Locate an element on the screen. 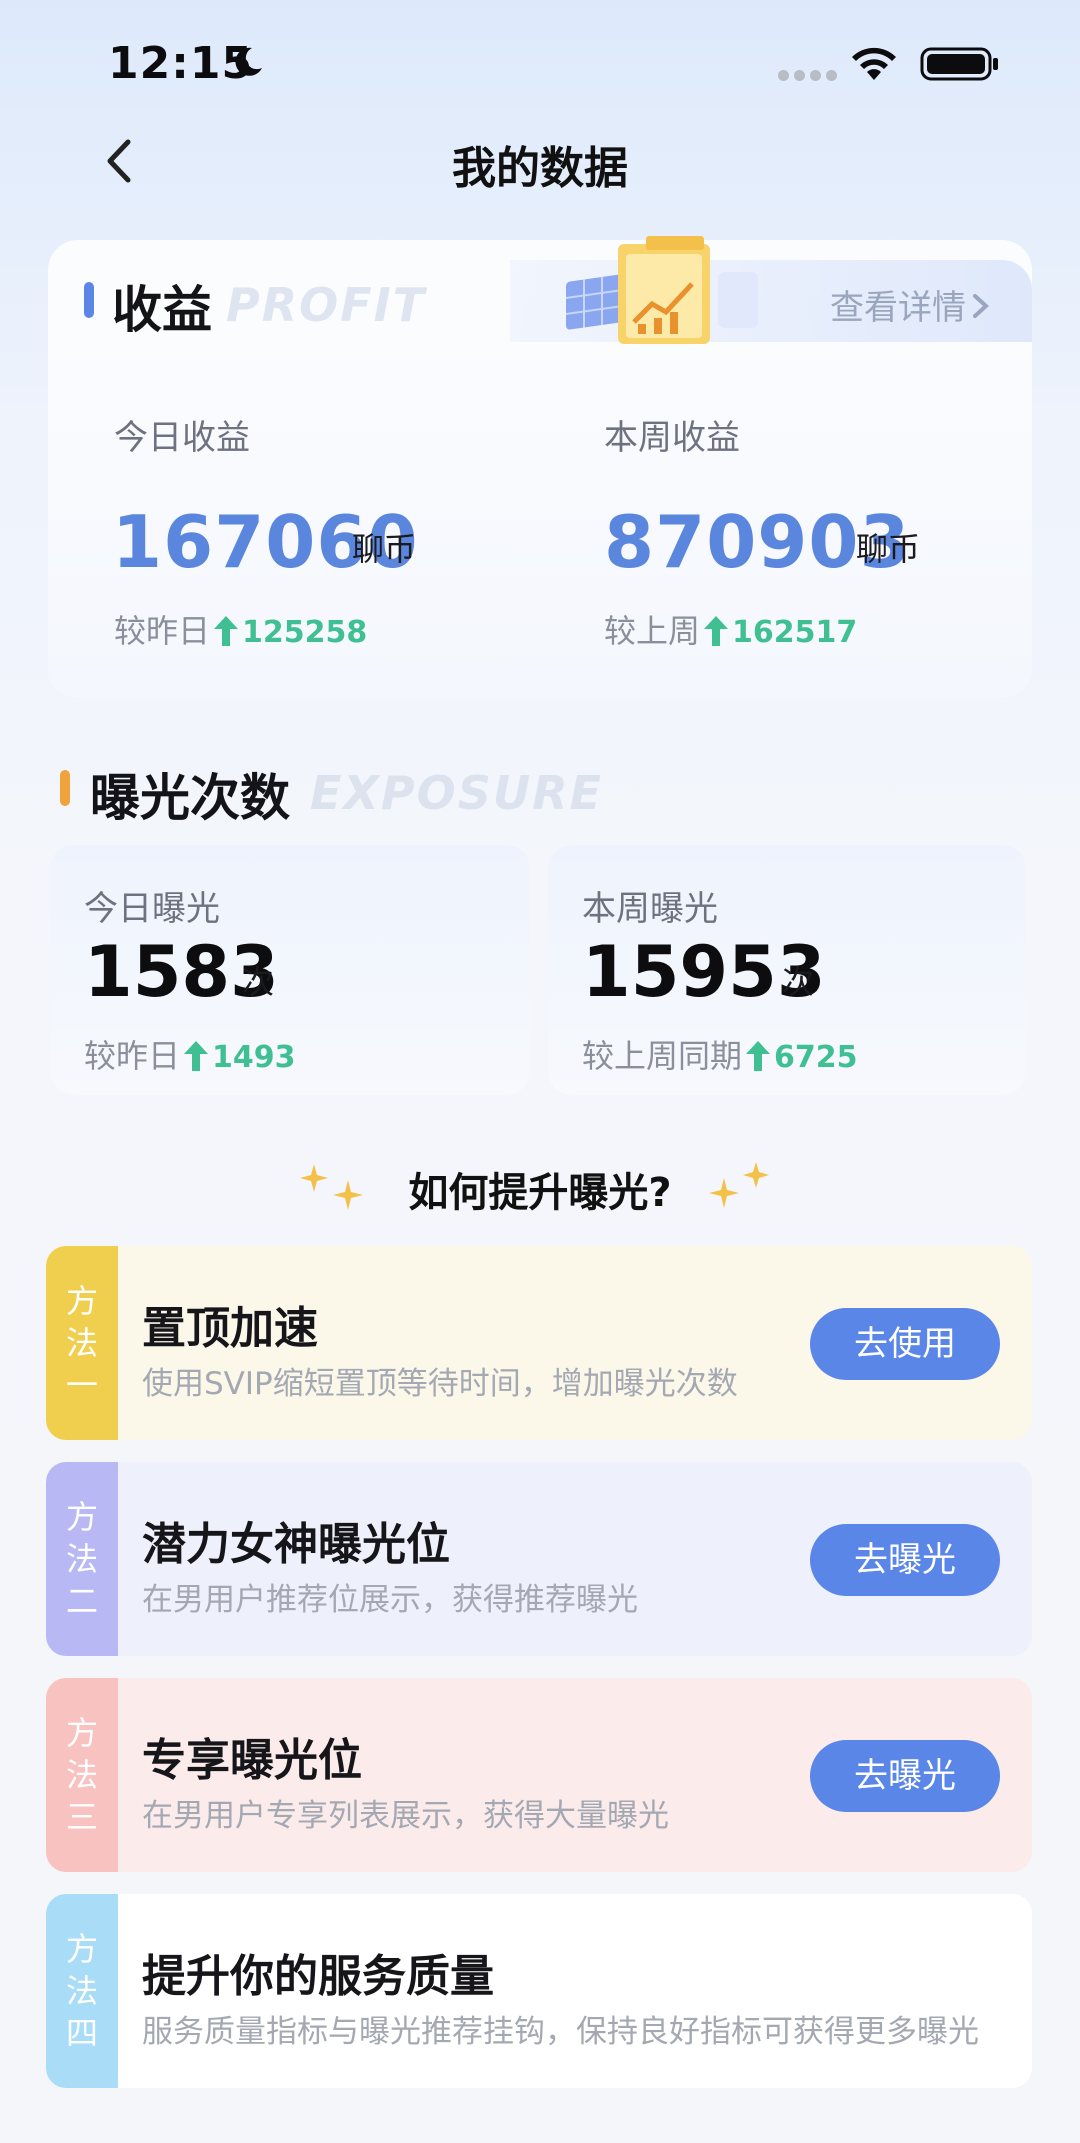 The image size is (1080, 2143). method-card-1: 方法一 置顶加速 使用SVIP缩短置顶等待时间，增加曝光次数 去使用 is located at coordinates (539, 1343).